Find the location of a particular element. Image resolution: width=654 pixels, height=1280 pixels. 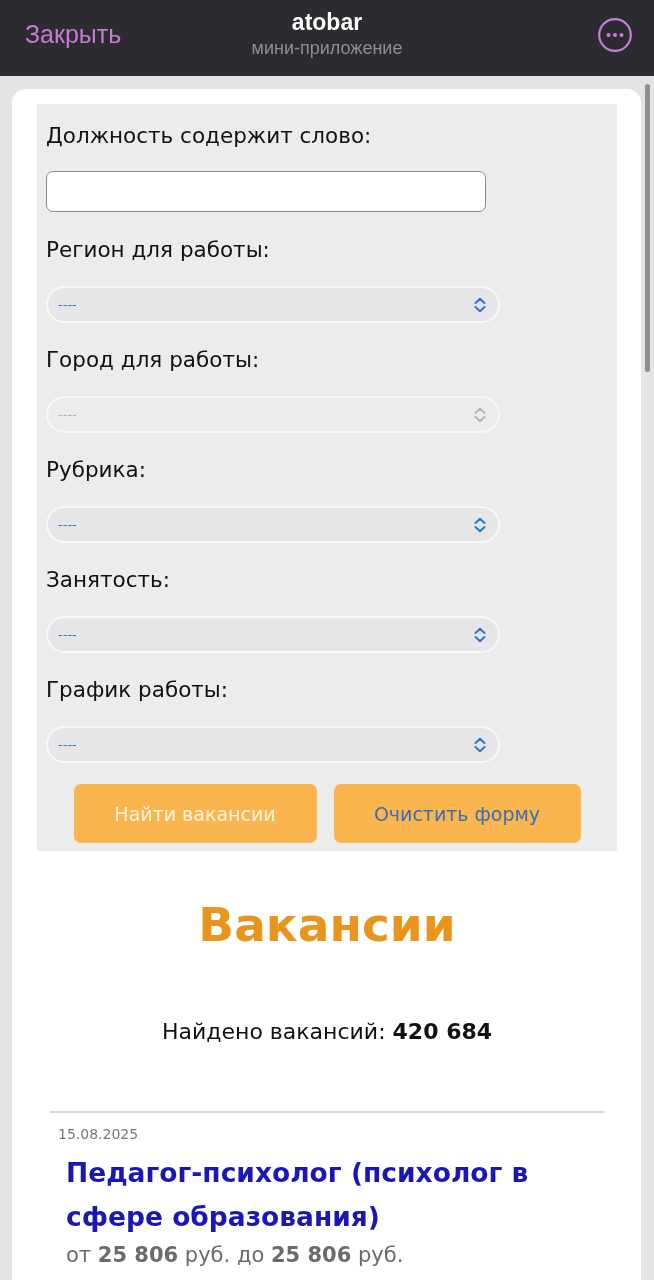

text-input-field is located at coordinates (266, 191).